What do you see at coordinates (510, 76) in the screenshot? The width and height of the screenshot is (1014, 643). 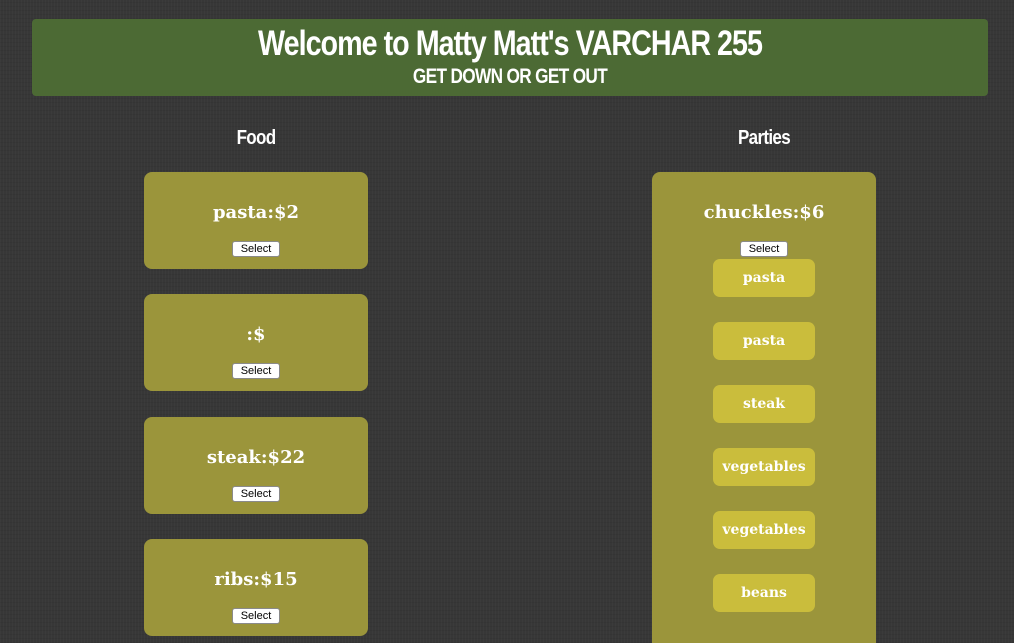 I see `page-subtitle: GET DOWN OR GET OUT` at bounding box center [510, 76].